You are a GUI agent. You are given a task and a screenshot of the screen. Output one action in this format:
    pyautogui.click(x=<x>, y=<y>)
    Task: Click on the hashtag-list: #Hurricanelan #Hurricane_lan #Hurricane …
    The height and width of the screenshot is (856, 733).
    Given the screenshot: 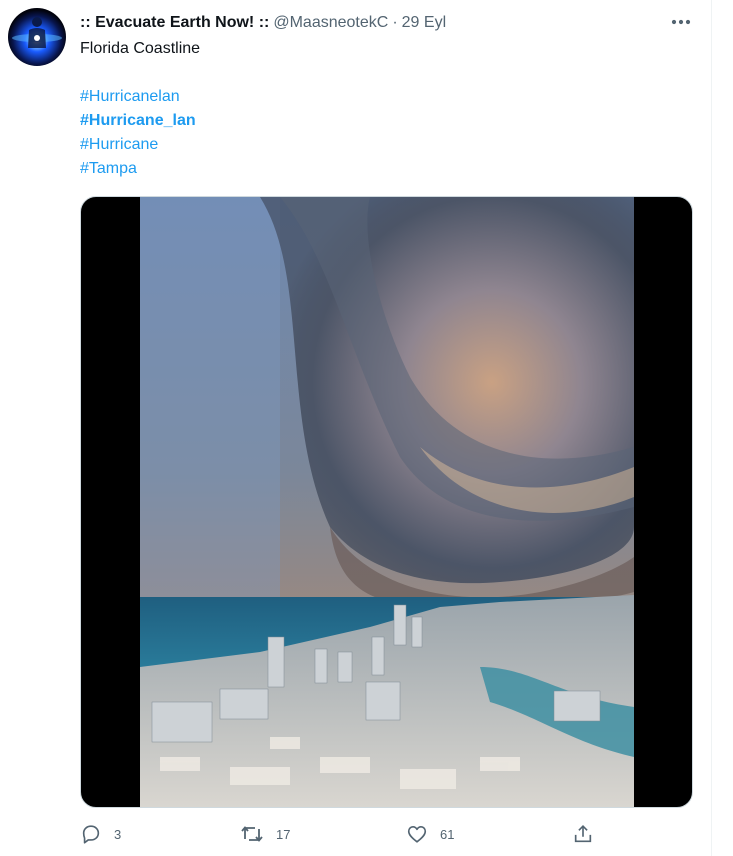 What is the action you would take?
    pyautogui.click(x=138, y=133)
    